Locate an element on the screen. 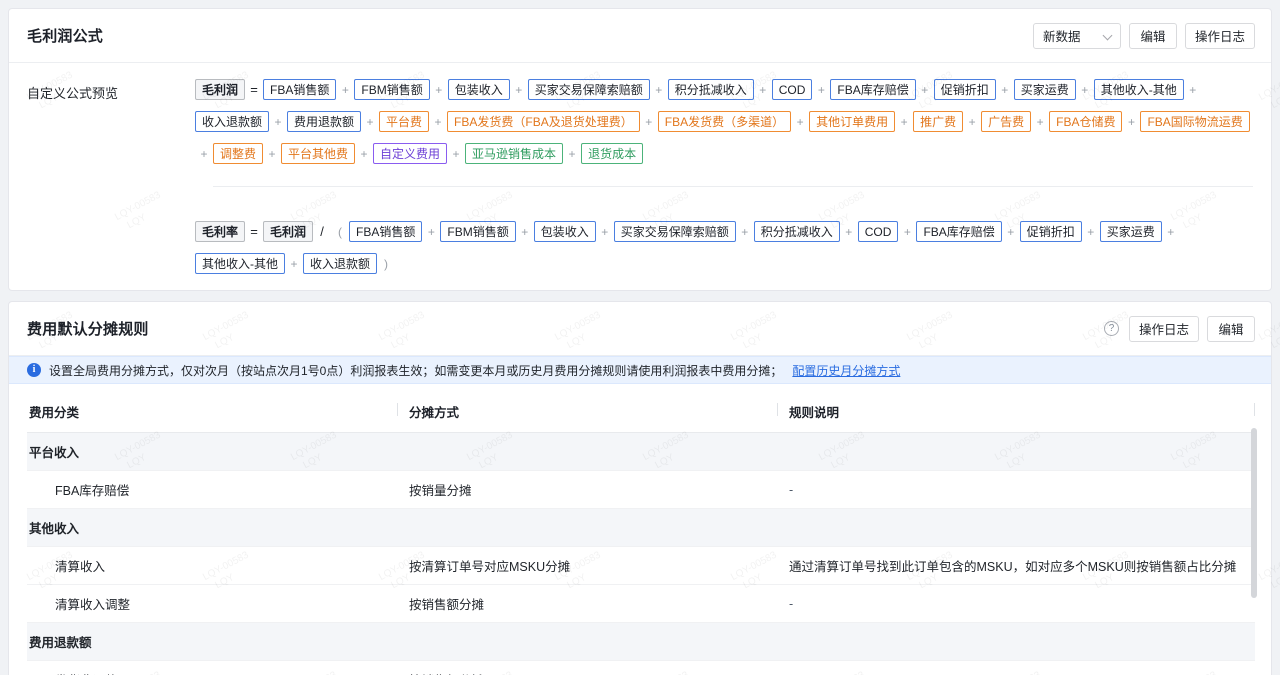 The width and height of the screenshot is (1280, 675). formula-1-tag-12: FBA库存赔偿 is located at coordinates (873, 89).